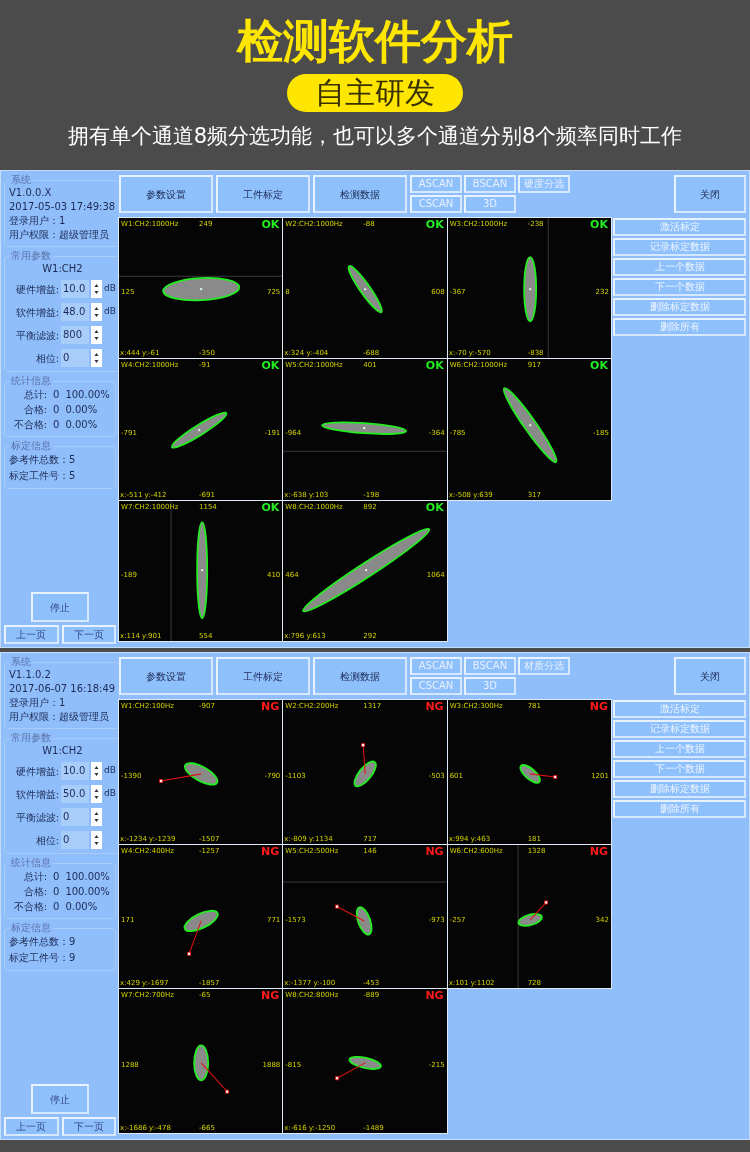 The height and width of the screenshot is (1152, 750). Describe the element at coordinates (21, 180) in the screenshot. I see `group-title: 系统` at that location.